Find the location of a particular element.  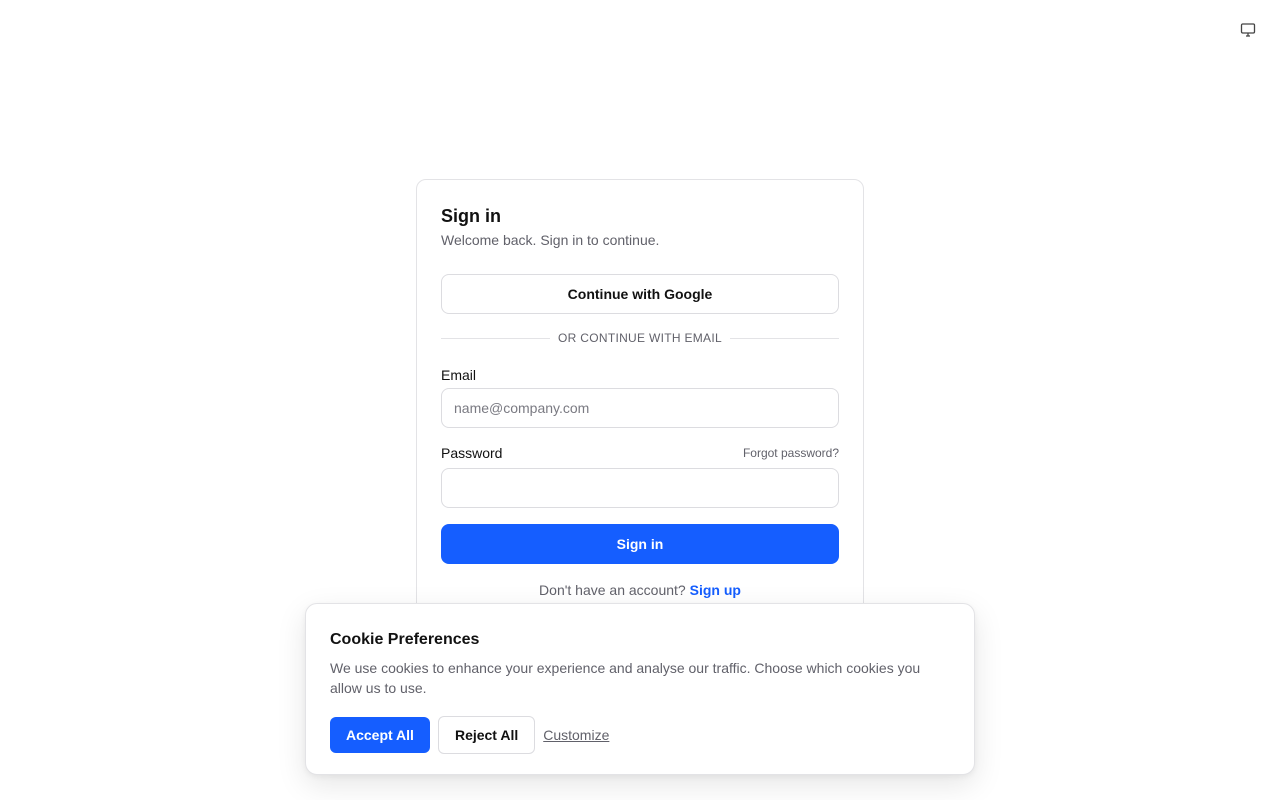

password-label: Password is located at coordinates (472, 453).